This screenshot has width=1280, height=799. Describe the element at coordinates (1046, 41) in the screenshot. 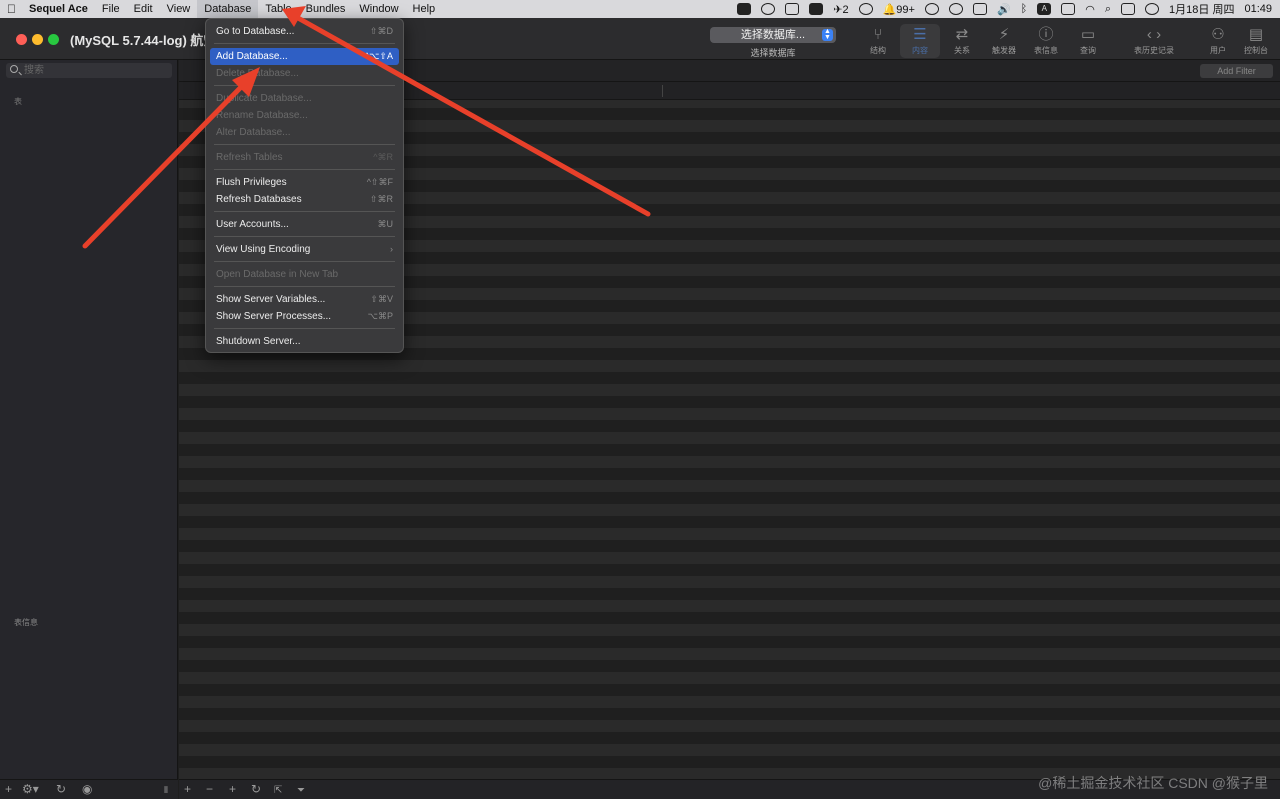

I see `tab-table-info: ⓘ 表信息` at that location.